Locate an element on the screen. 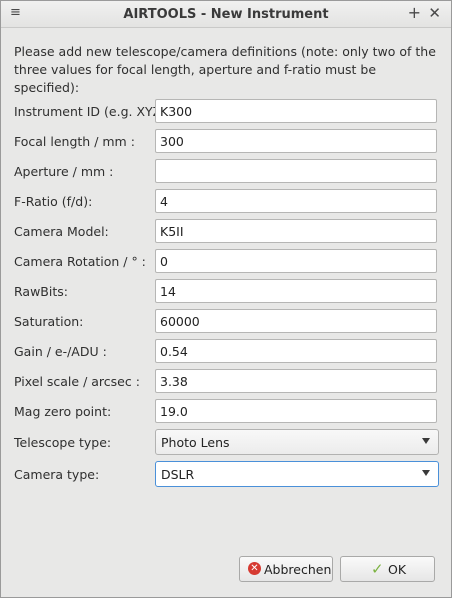  title-bar: ≡ AIRTOOLS - New Instrument + ✕ is located at coordinates (226, 14).